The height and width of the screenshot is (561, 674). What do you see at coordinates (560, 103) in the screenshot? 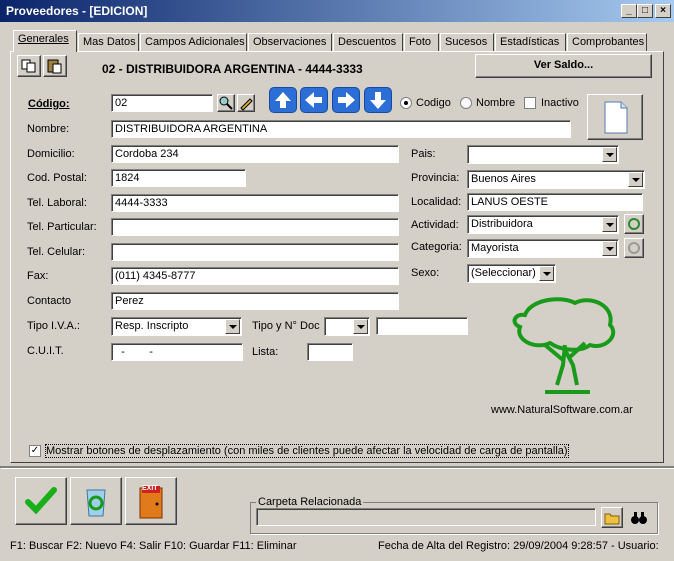
I see `inactivo-label: Inactivo` at bounding box center [560, 103].